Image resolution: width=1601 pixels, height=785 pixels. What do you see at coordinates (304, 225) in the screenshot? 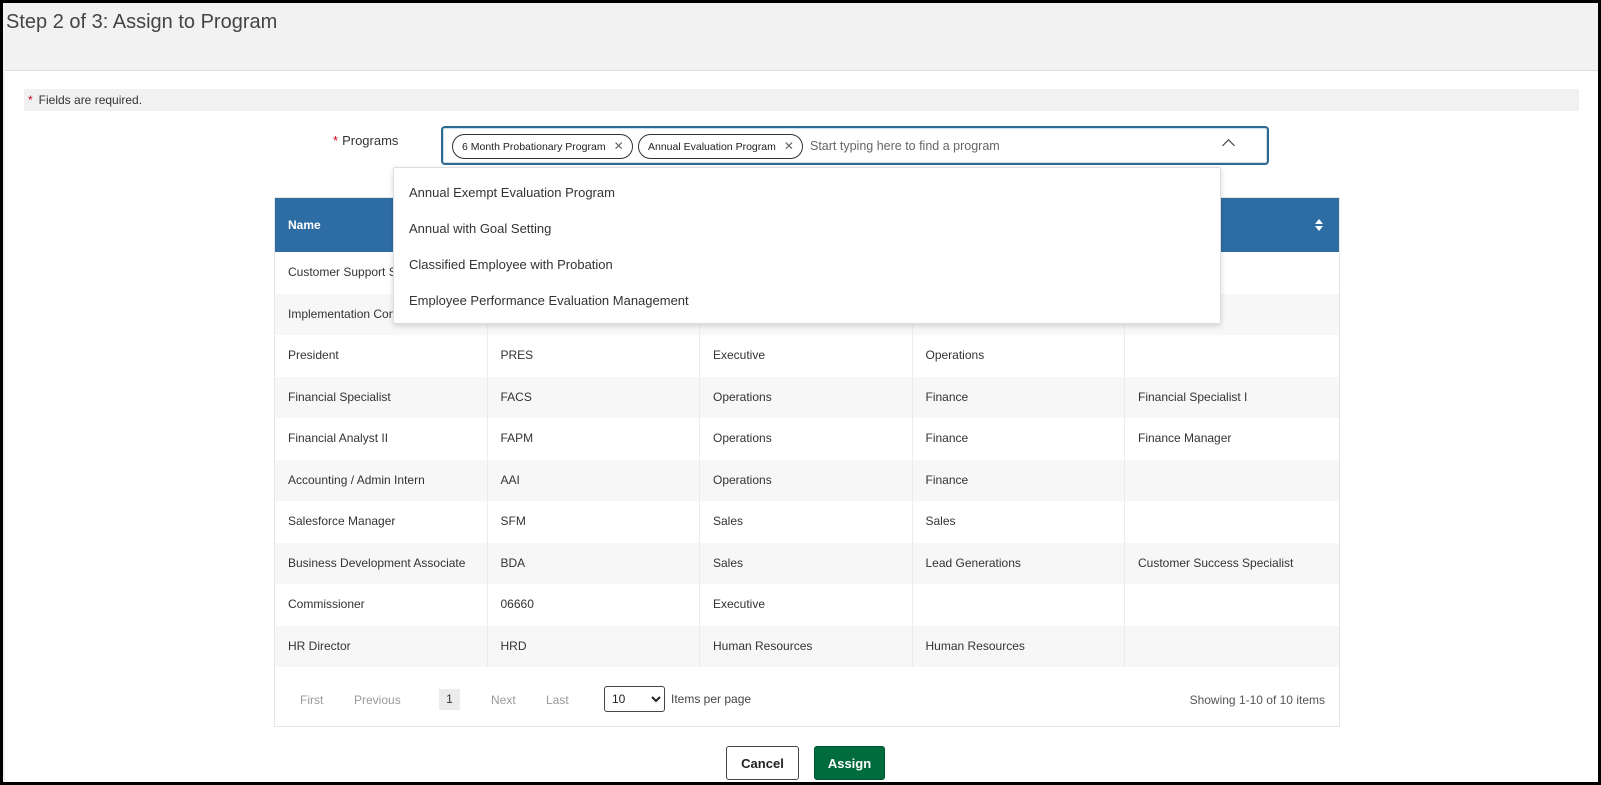
I see `column-header-name: Name` at bounding box center [304, 225].